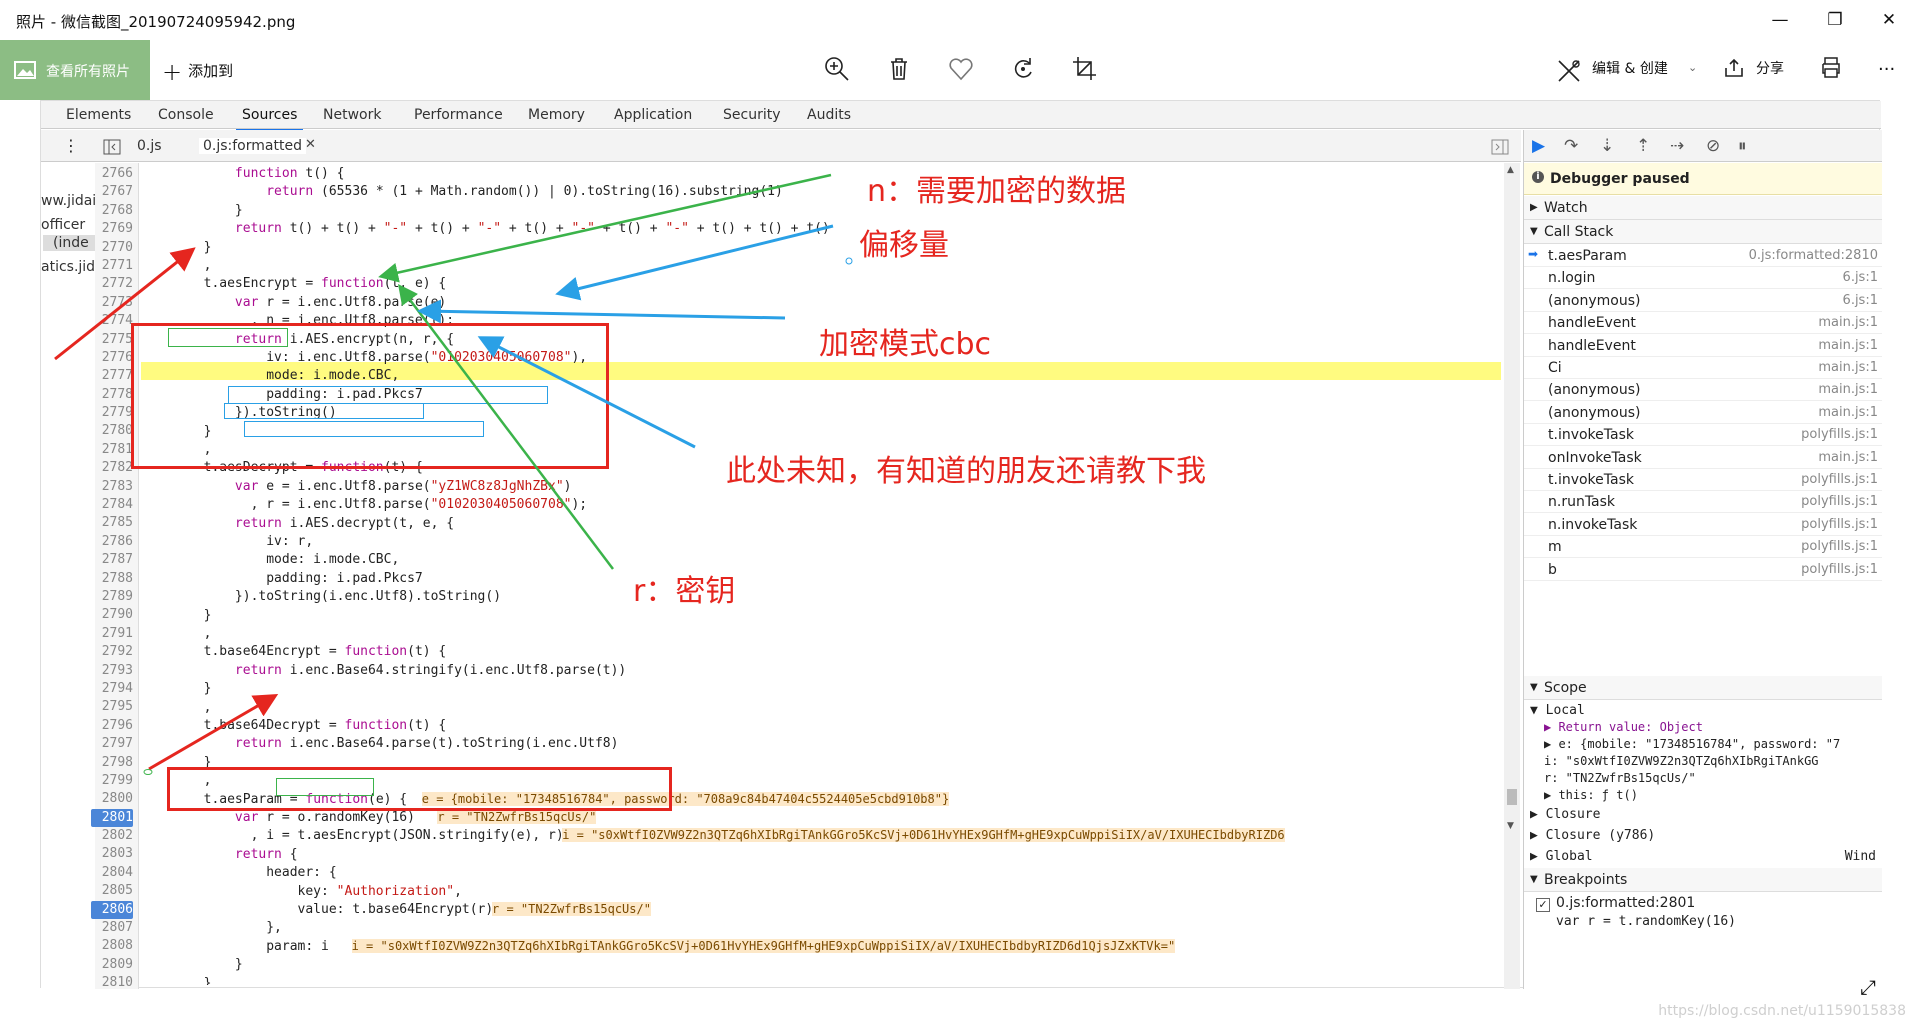 The height and width of the screenshot is (1030, 1920). What do you see at coordinates (25, 70) in the screenshot?
I see `image-icon` at bounding box center [25, 70].